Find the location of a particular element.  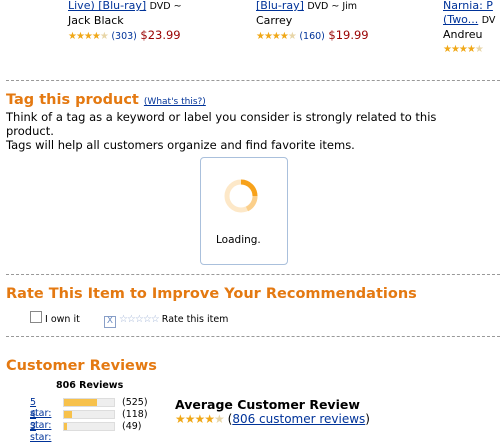

rate-stars-icon: ☆☆☆☆☆ is located at coordinates (139, 319).